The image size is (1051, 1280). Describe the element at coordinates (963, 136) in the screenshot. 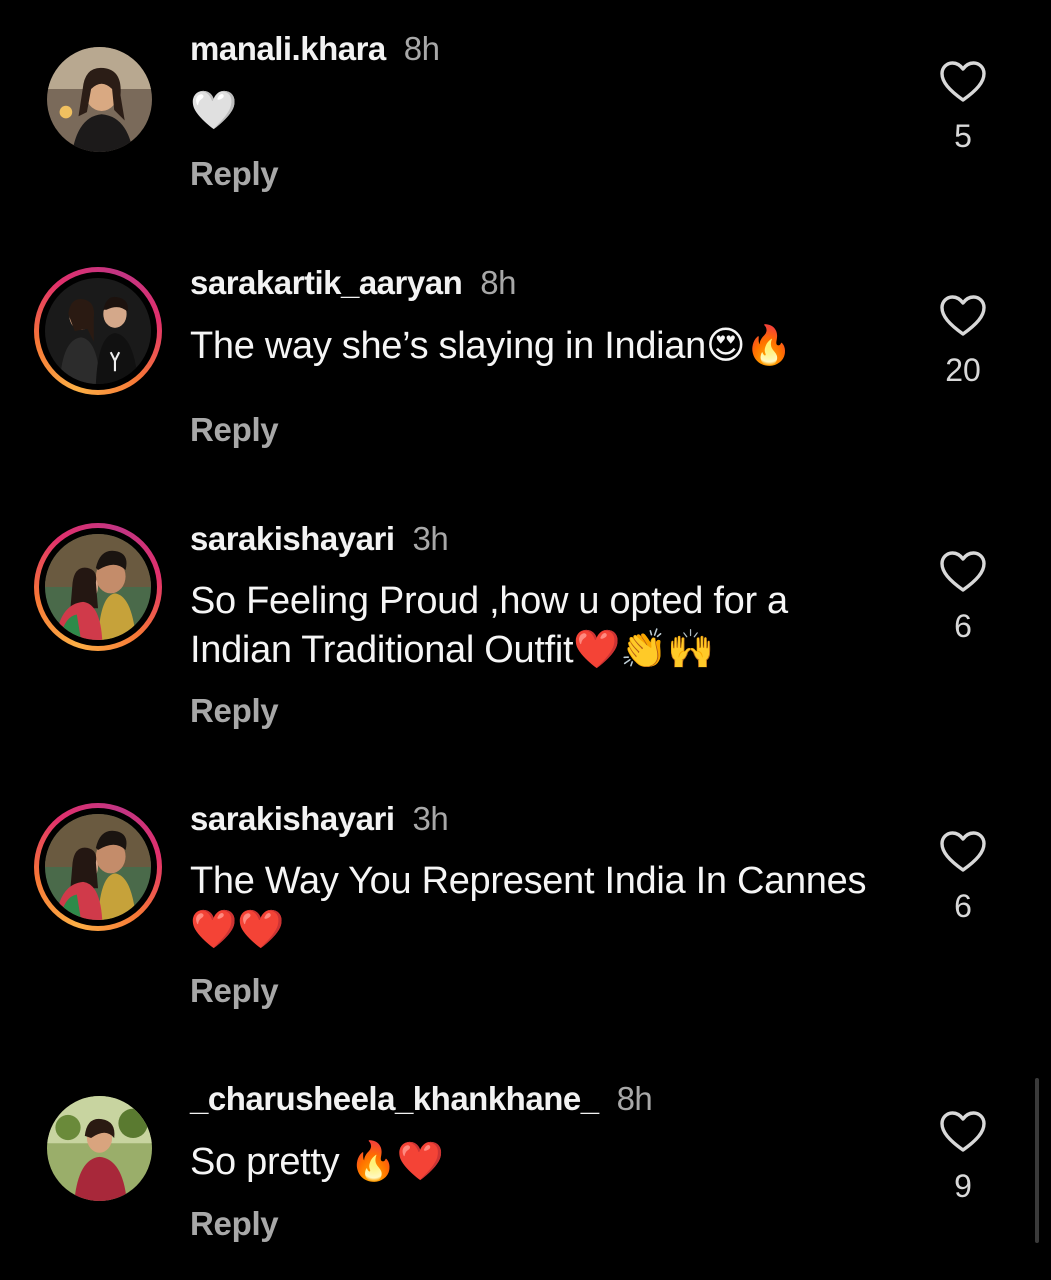

I see `like-count: 5` at that location.